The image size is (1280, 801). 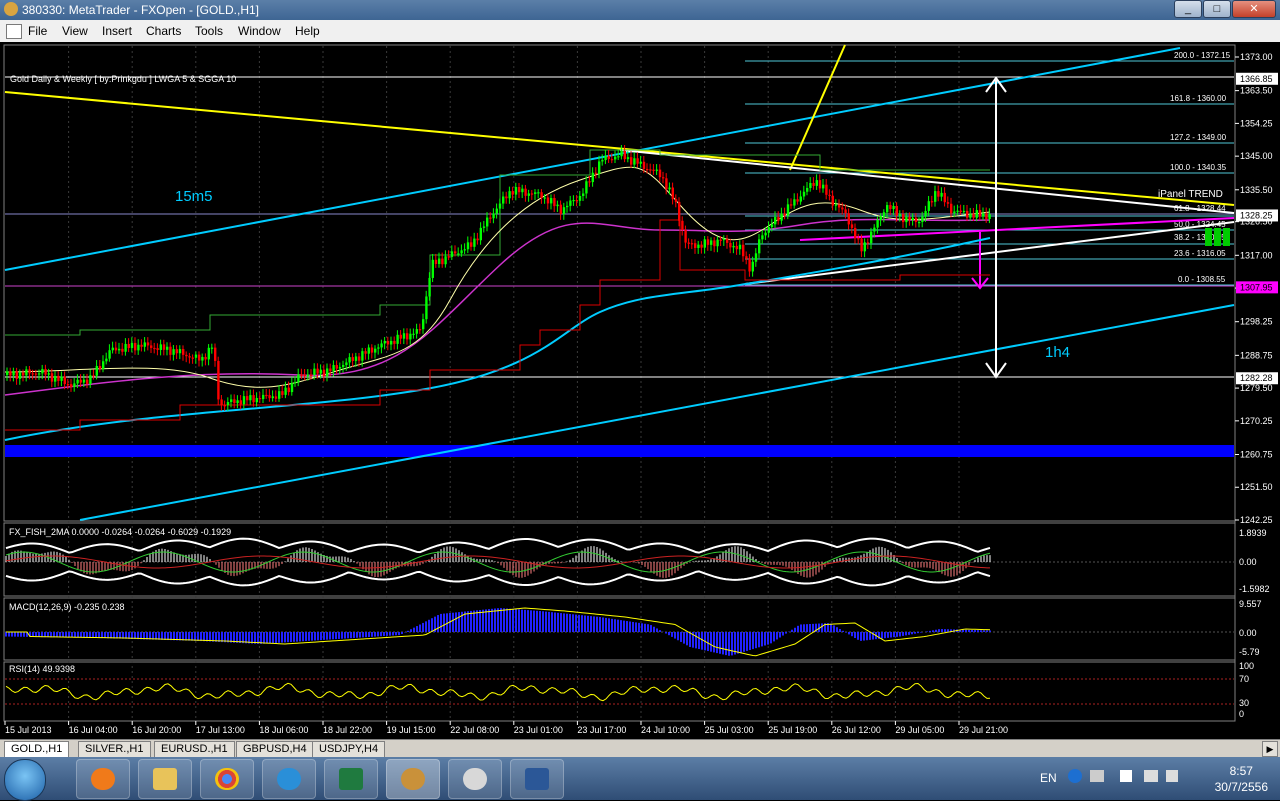 What do you see at coordinates (1241, 779) in the screenshot?
I see `clock: 8:57 30/7/2556` at bounding box center [1241, 779].